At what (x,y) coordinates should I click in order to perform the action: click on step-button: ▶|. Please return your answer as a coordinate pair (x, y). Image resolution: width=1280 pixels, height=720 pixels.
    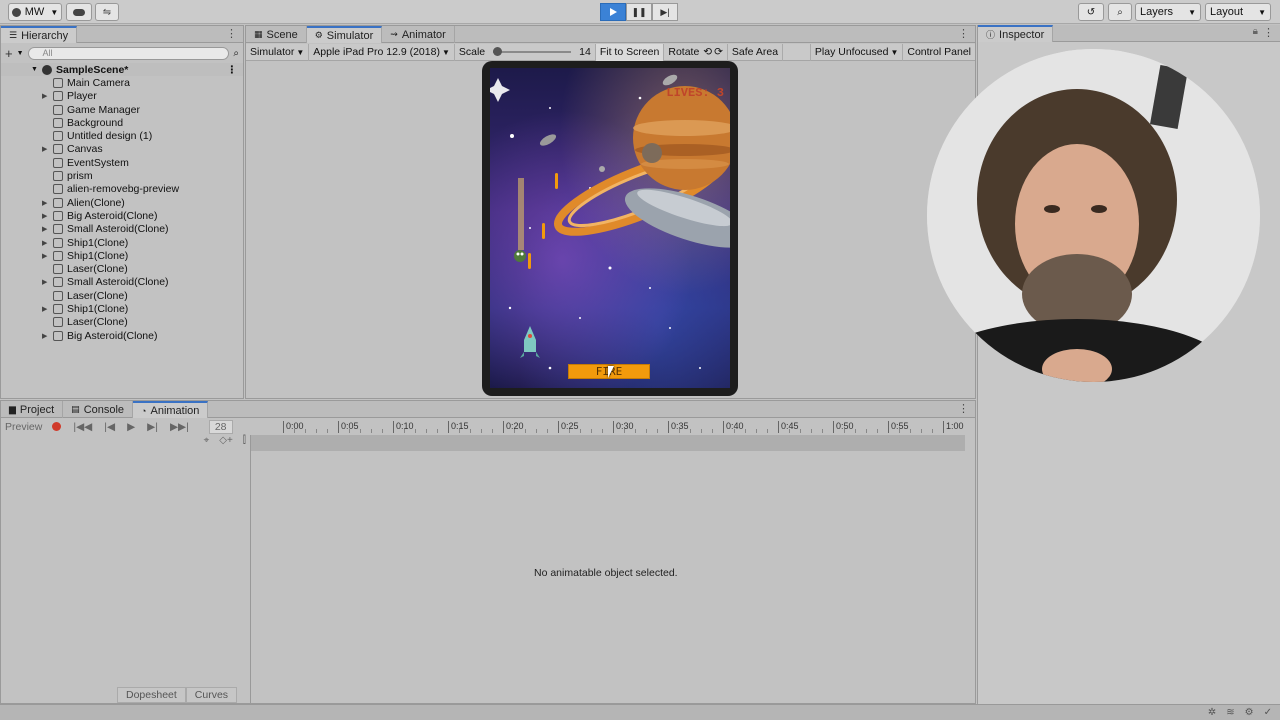
    Looking at the image, I should click on (665, 12).